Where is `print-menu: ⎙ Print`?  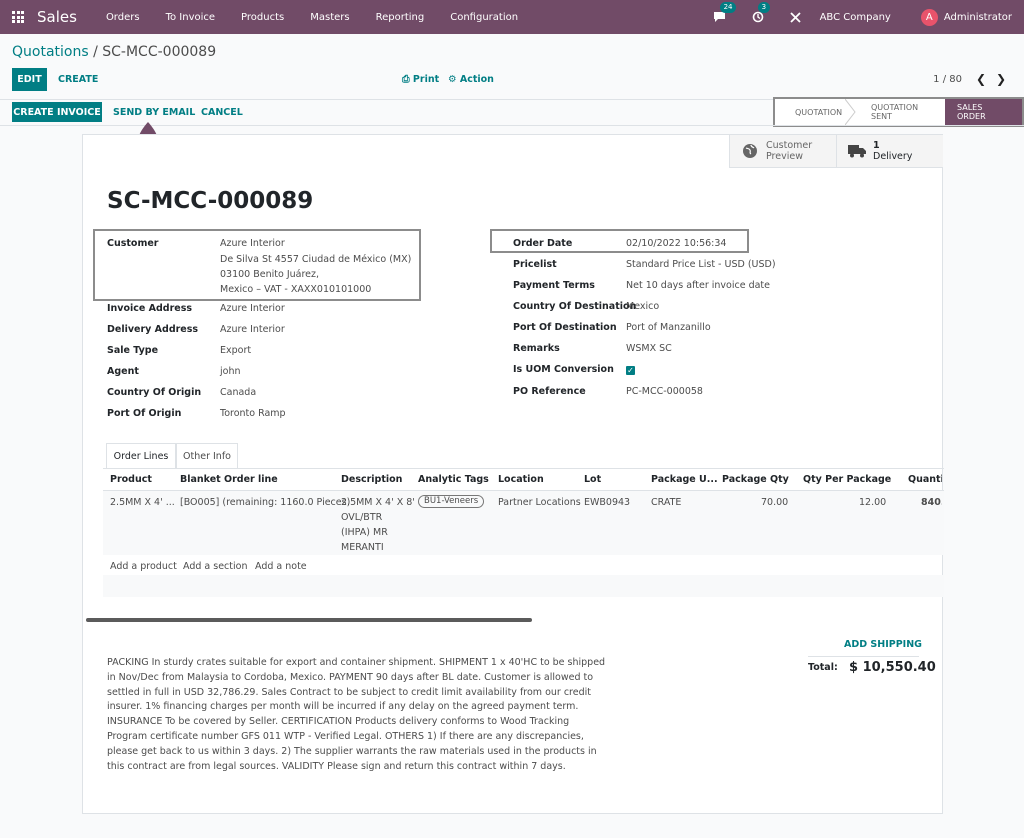 print-menu: ⎙ Print is located at coordinates (420, 79).